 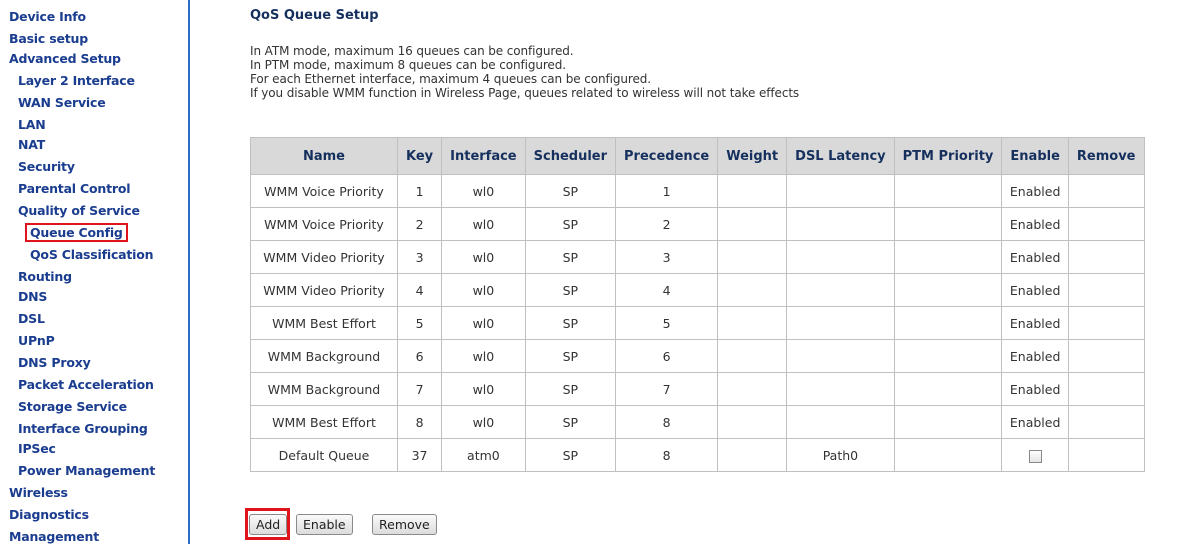 What do you see at coordinates (31, 318) in the screenshot?
I see `sidebar-item-dsl: DSL` at bounding box center [31, 318].